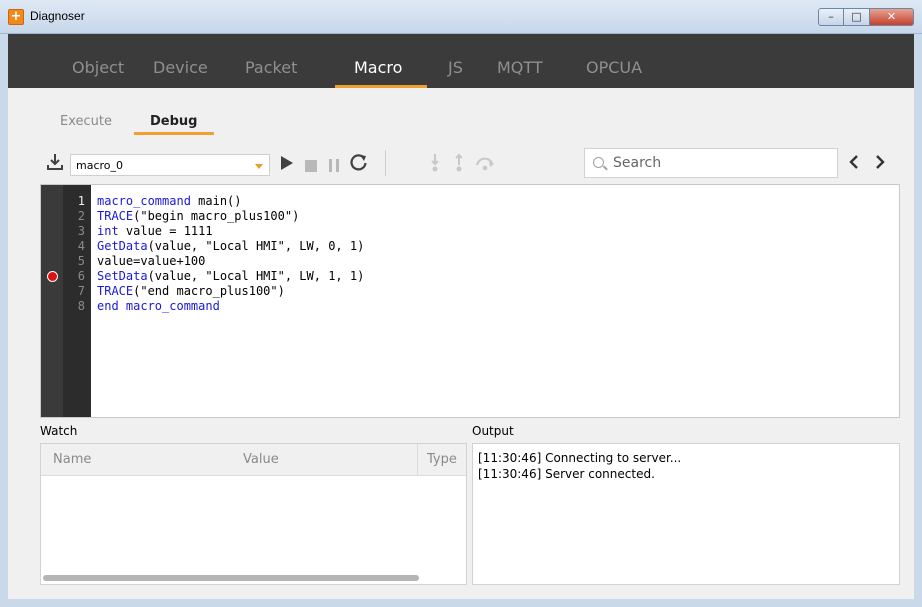 This screenshot has width=922, height=607. Describe the element at coordinates (471, 306) in the screenshot. I see `code-line: 8 end macro_command` at that location.